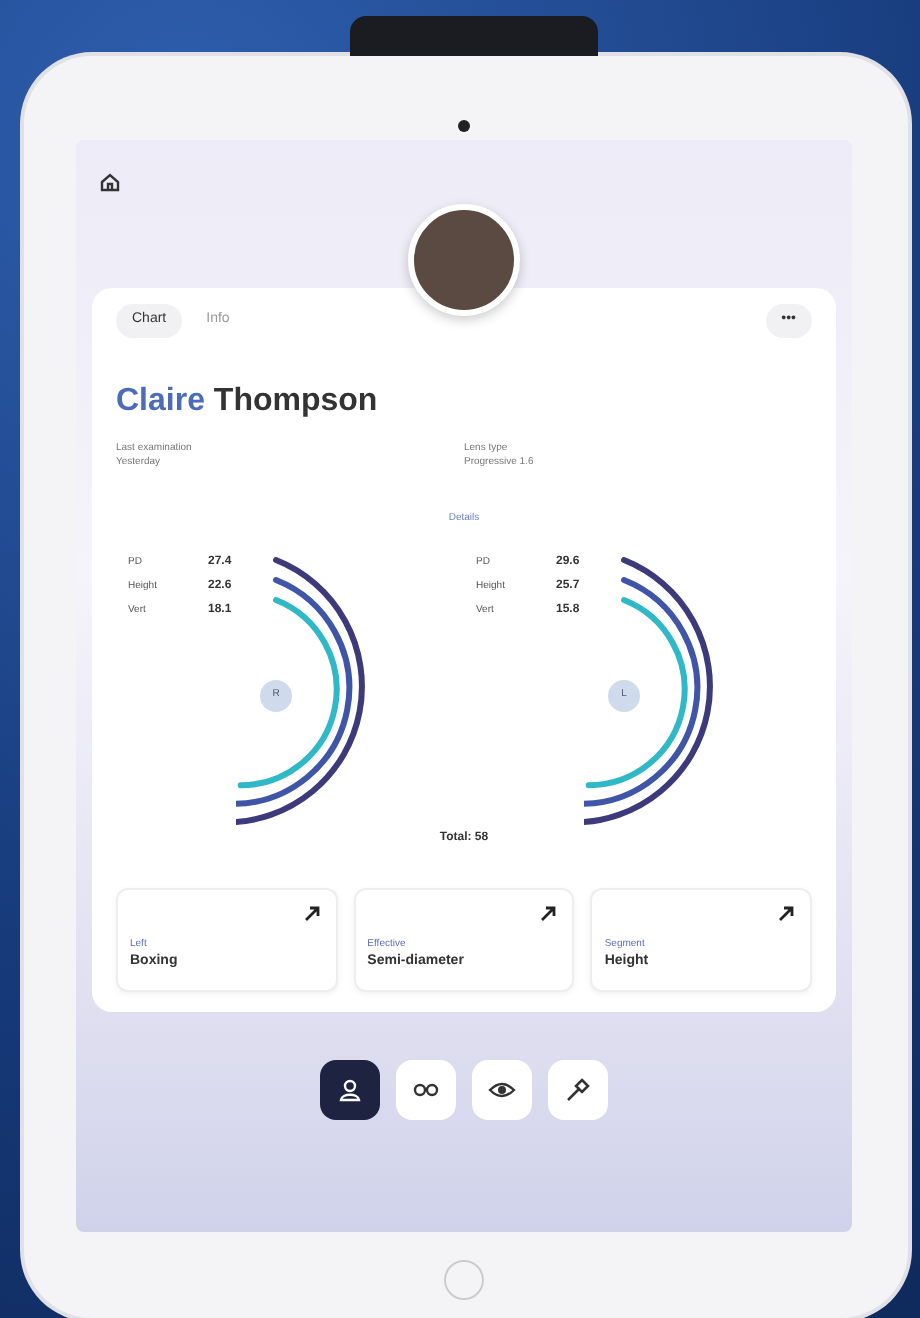 The width and height of the screenshot is (920, 1318). Describe the element at coordinates (248, 401) in the screenshot. I see `patient-name: Claire Thompson` at that location.